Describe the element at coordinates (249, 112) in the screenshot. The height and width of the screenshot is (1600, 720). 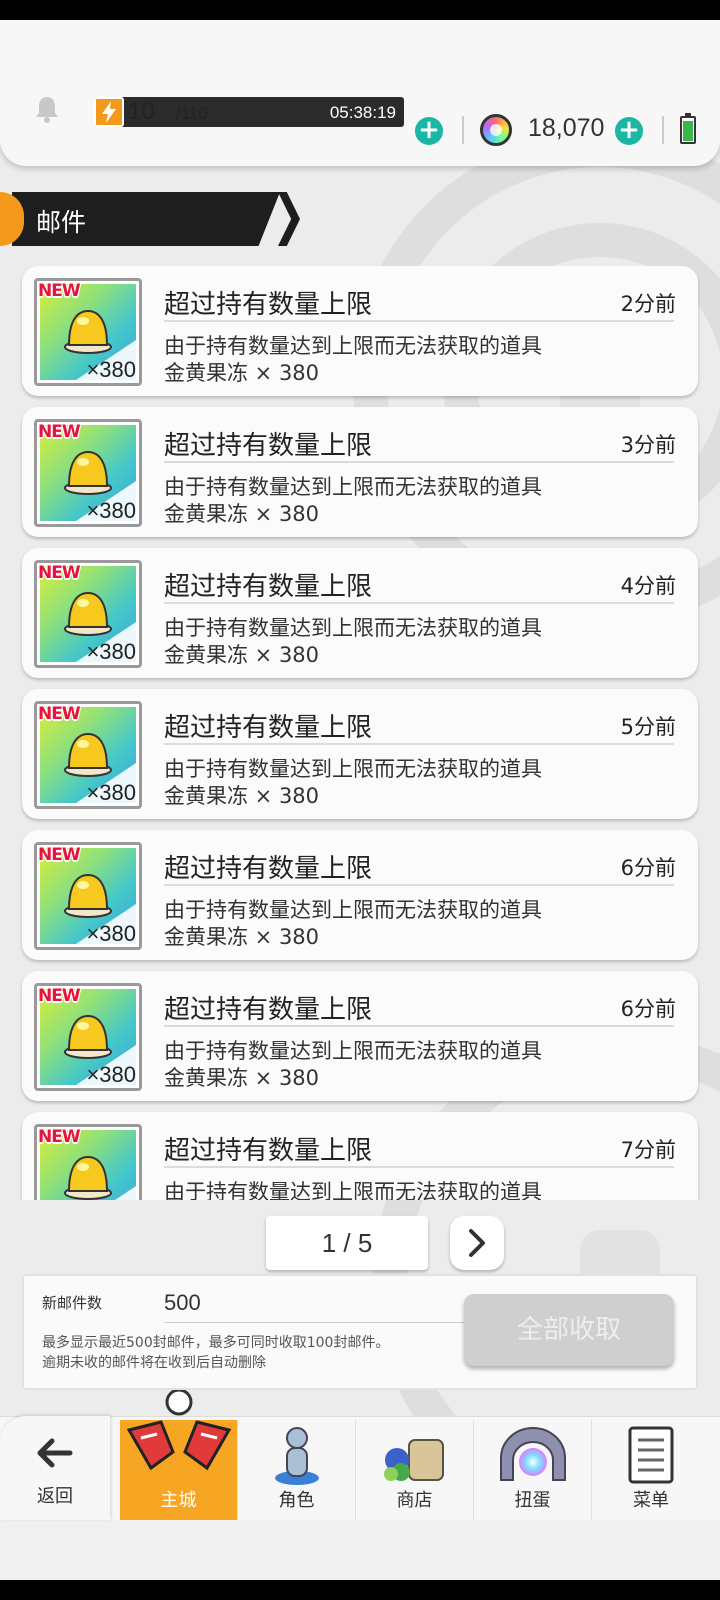
I see `stamina-bar: 10 /110 05:38:19` at that location.